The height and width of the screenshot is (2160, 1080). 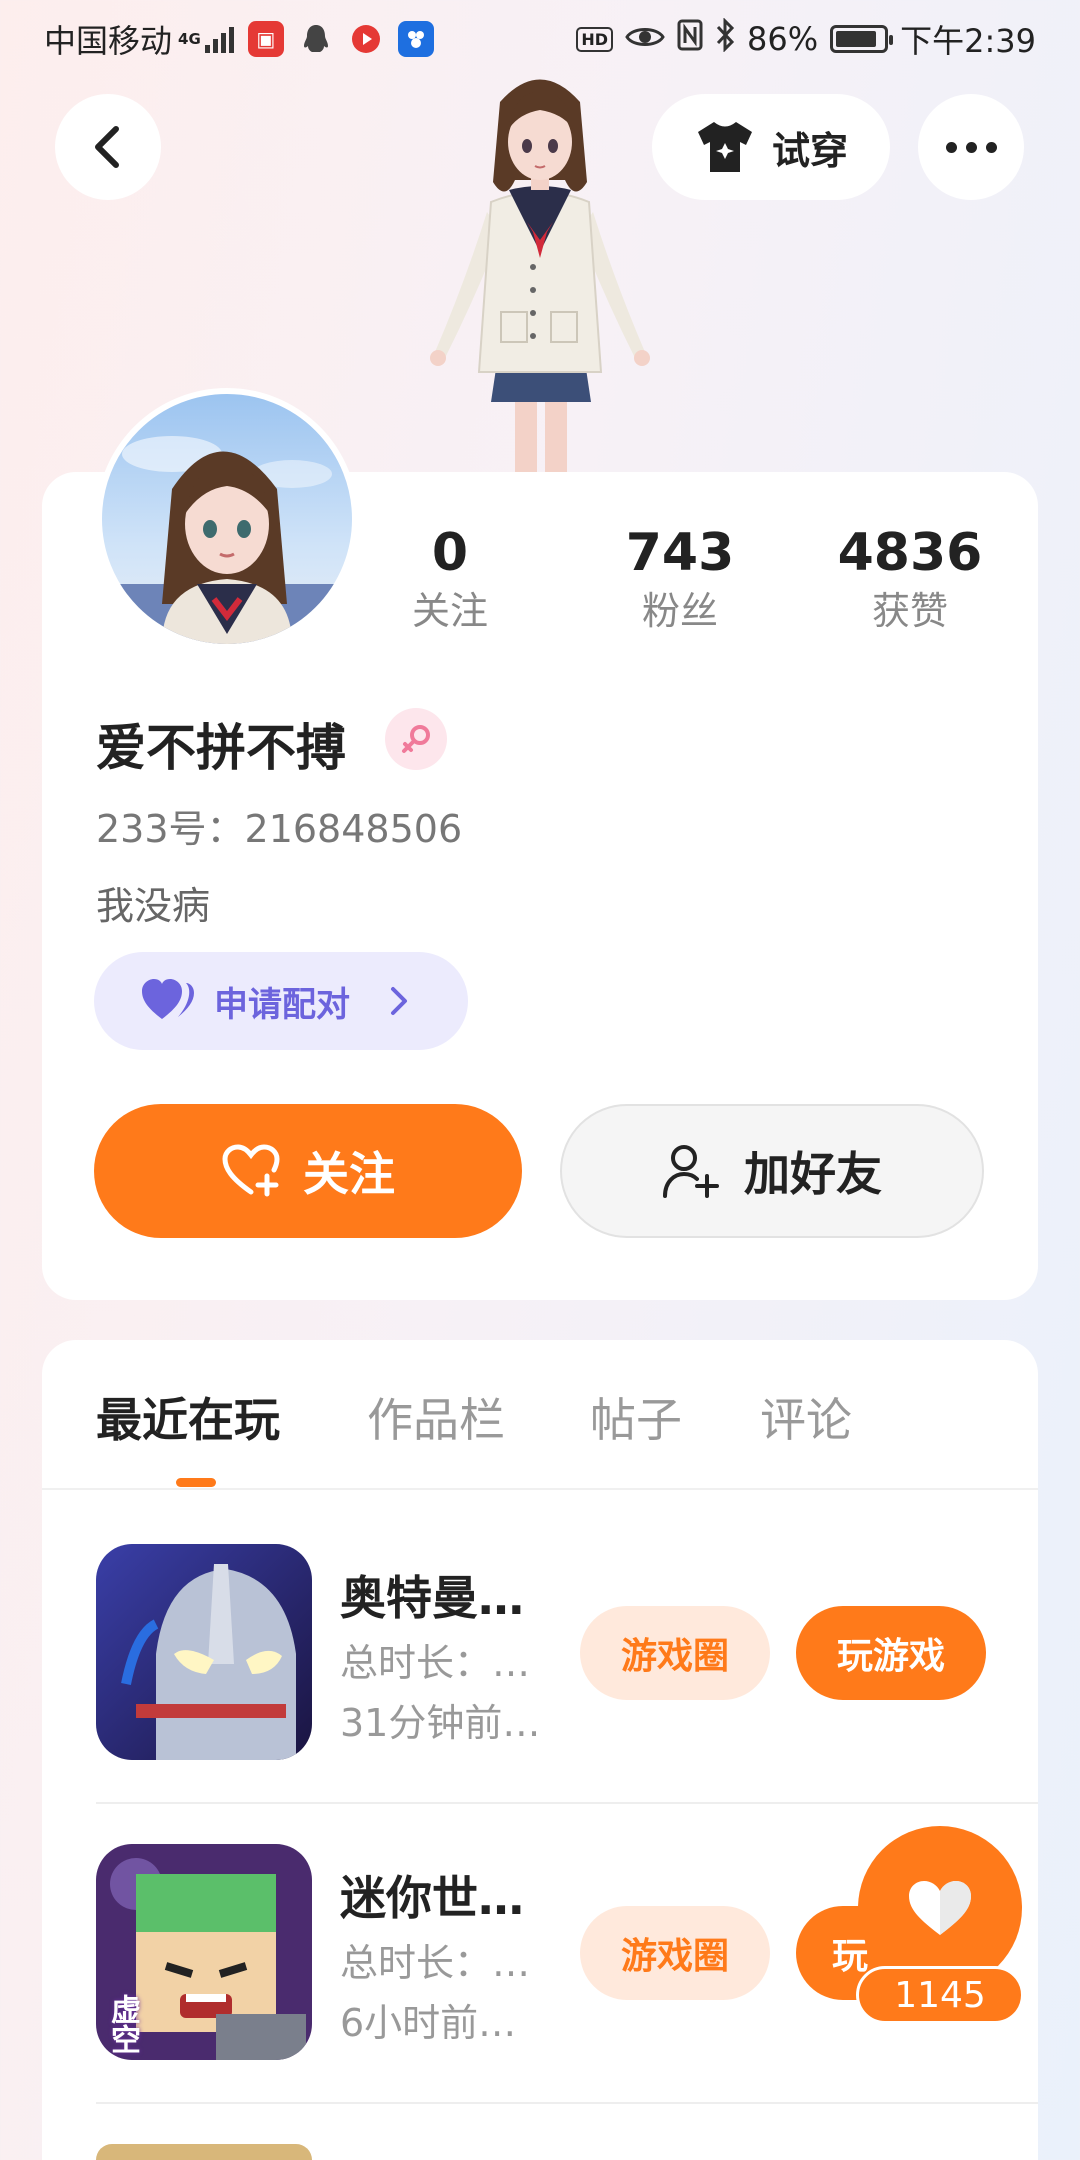 I want to click on add-friend-label: 加好友, so click(x=813, y=1174).